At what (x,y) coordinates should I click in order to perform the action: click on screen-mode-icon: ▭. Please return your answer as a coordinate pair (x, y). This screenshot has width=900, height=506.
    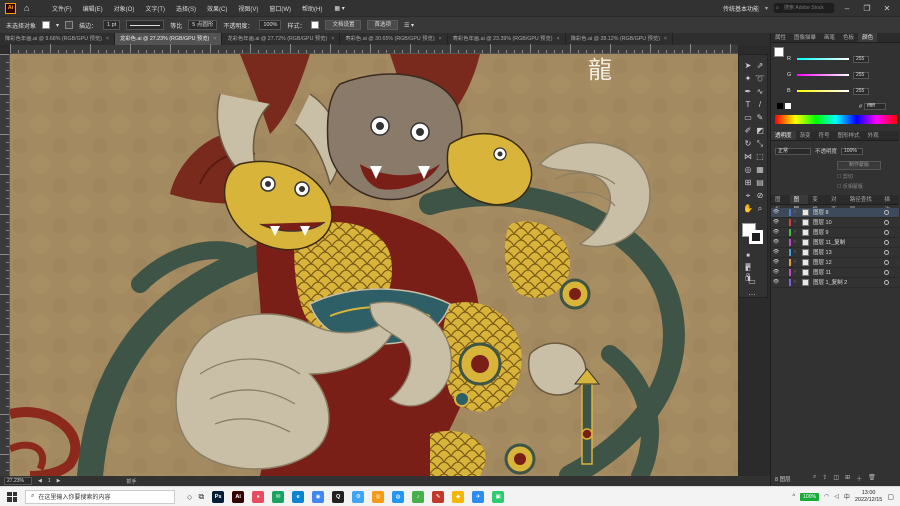
    Looking at the image, I should click on (752, 282).